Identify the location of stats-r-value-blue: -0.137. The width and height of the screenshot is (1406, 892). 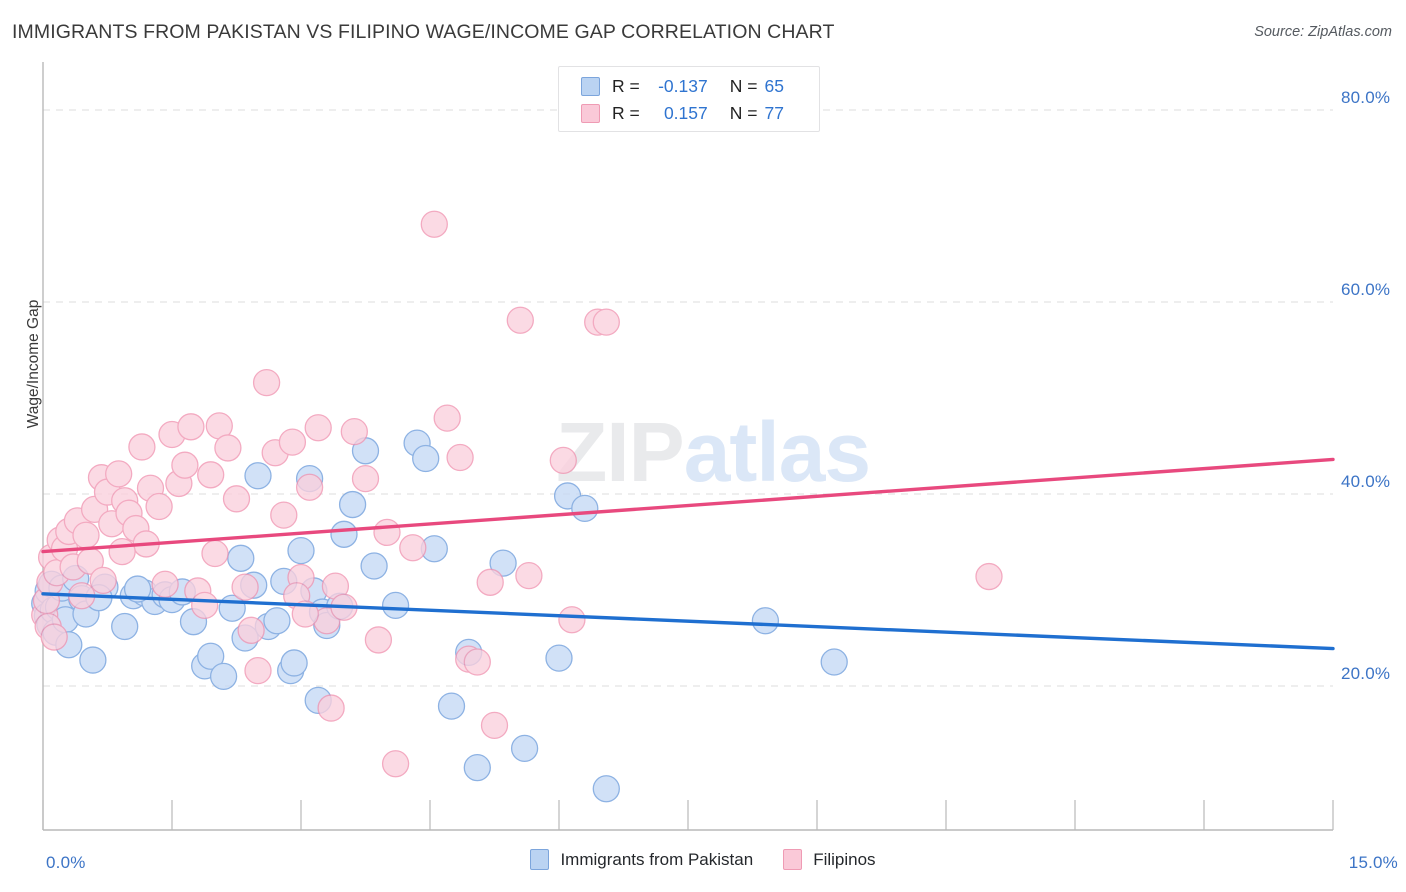
(683, 86).